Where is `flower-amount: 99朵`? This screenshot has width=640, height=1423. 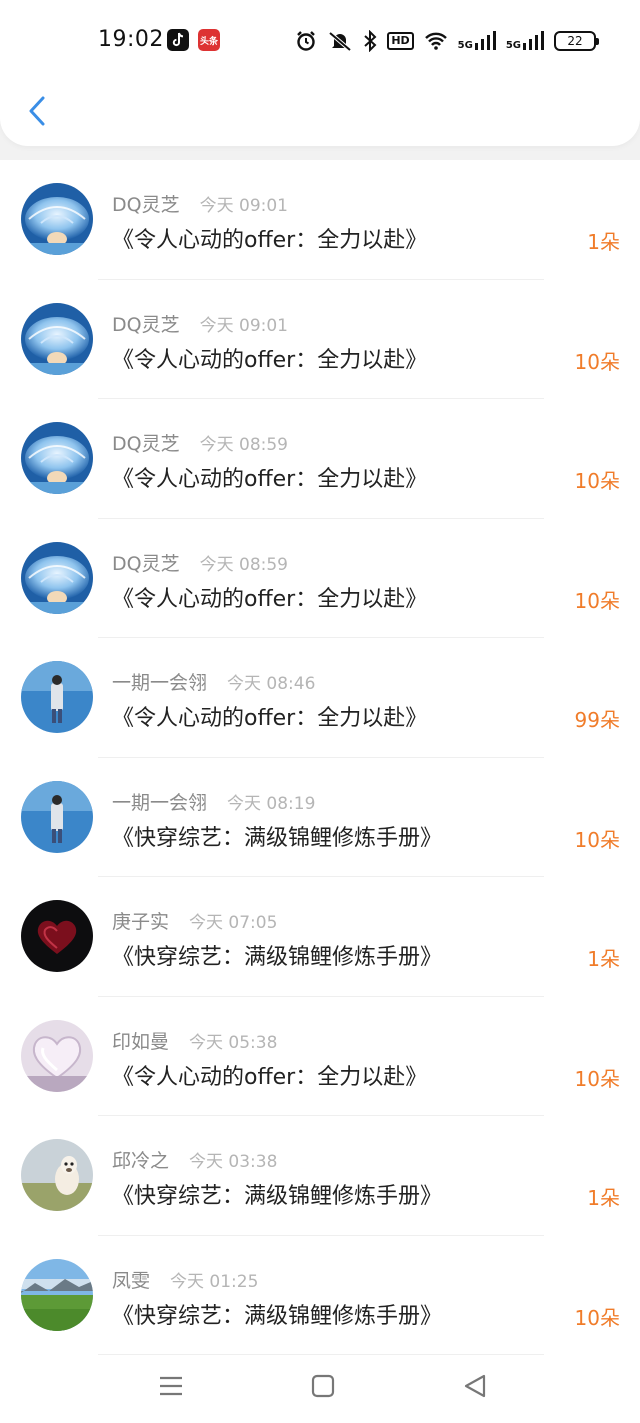 flower-amount: 99朵 is located at coordinates (597, 720).